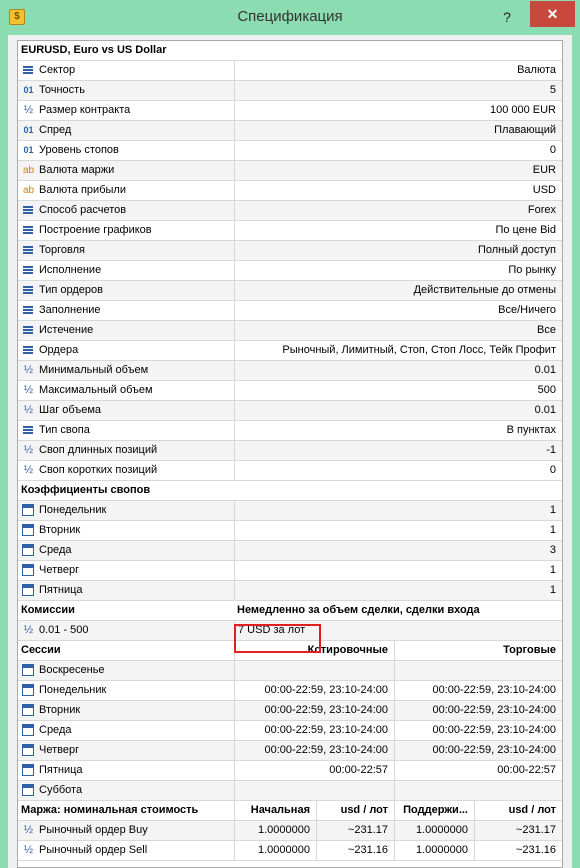  I want to click on session-day-row: Суббота, so click(290, 791).